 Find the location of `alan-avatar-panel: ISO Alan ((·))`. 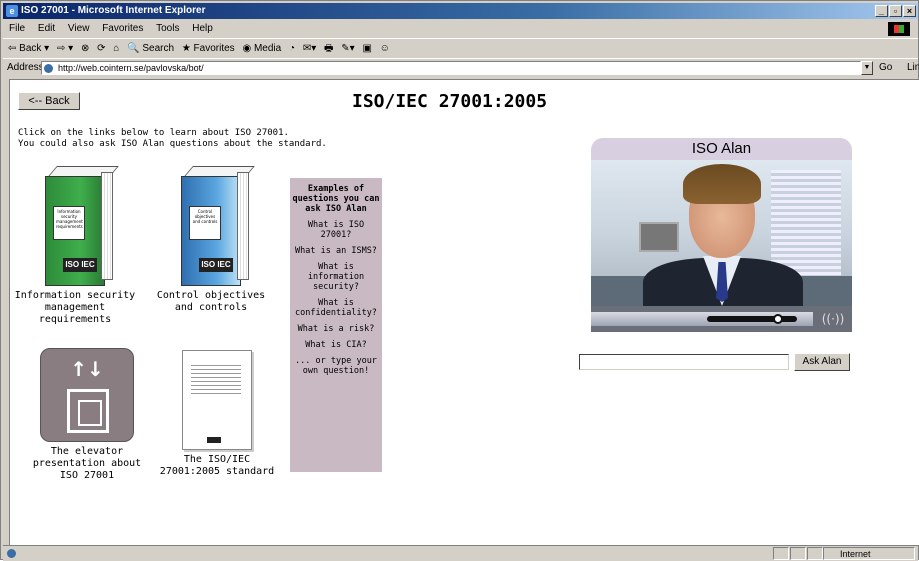

alan-avatar-panel: ISO Alan ((·)) is located at coordinates (721, 236).